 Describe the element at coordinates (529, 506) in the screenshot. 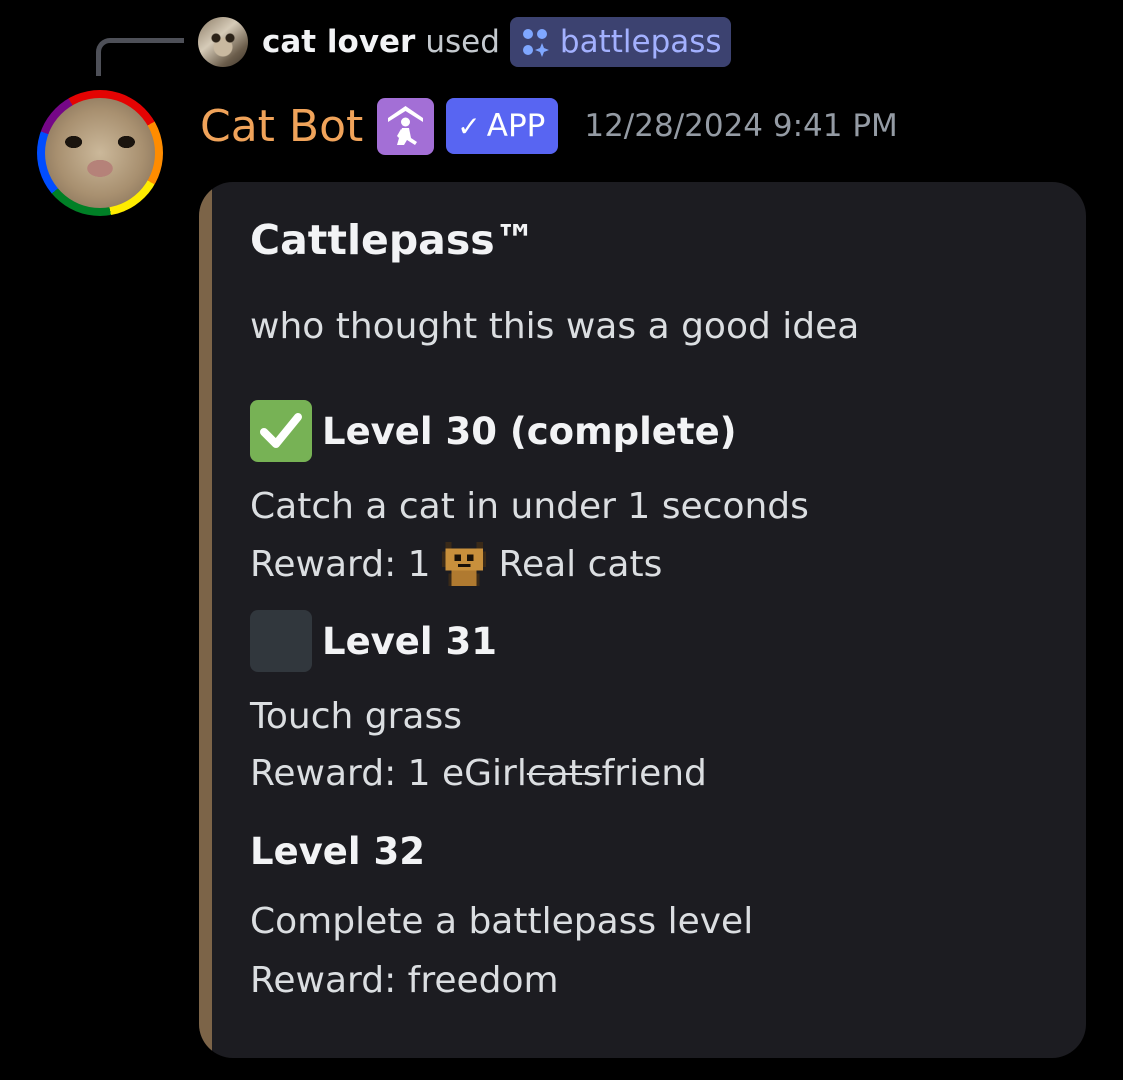

I see `level-task: Catch a cat in under 1 seconds` at that location.